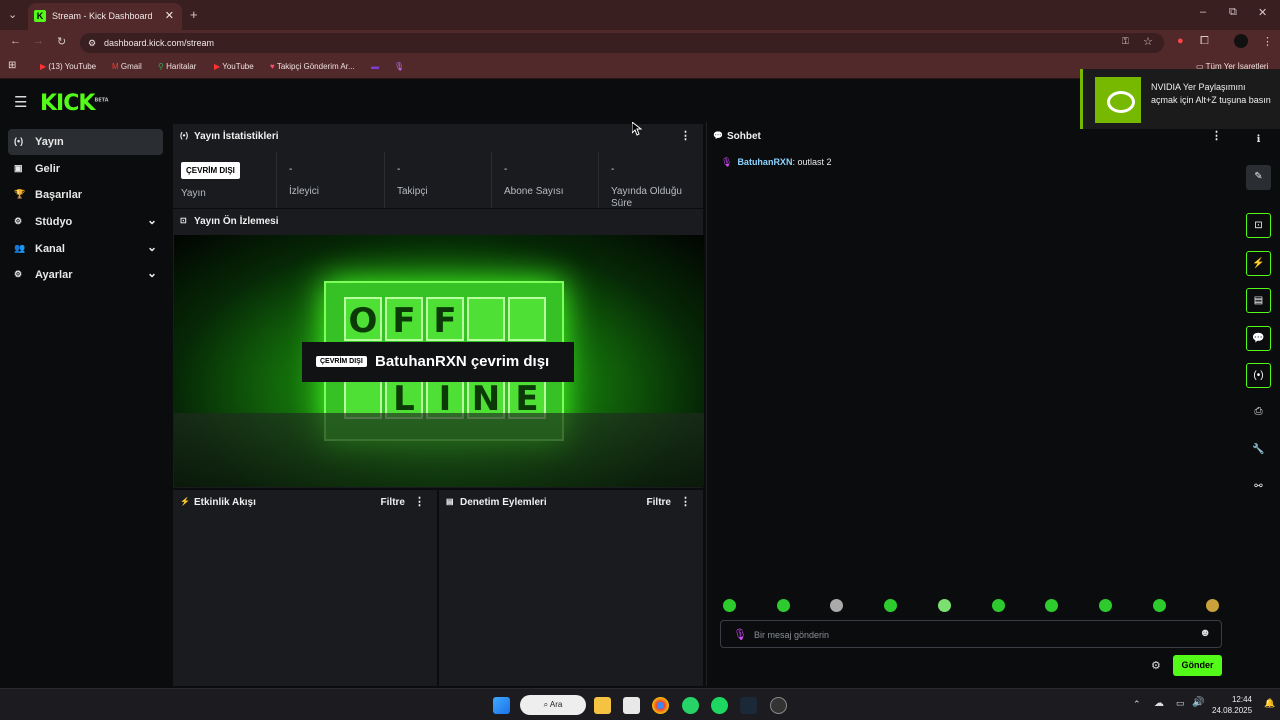 The height and width of the screenshot is (720, 1280). What do you see at coordinates (1258, 338) in the screenshot?
I see `chat-toggle-icon: 💬` at bounding box center [1258, 338].